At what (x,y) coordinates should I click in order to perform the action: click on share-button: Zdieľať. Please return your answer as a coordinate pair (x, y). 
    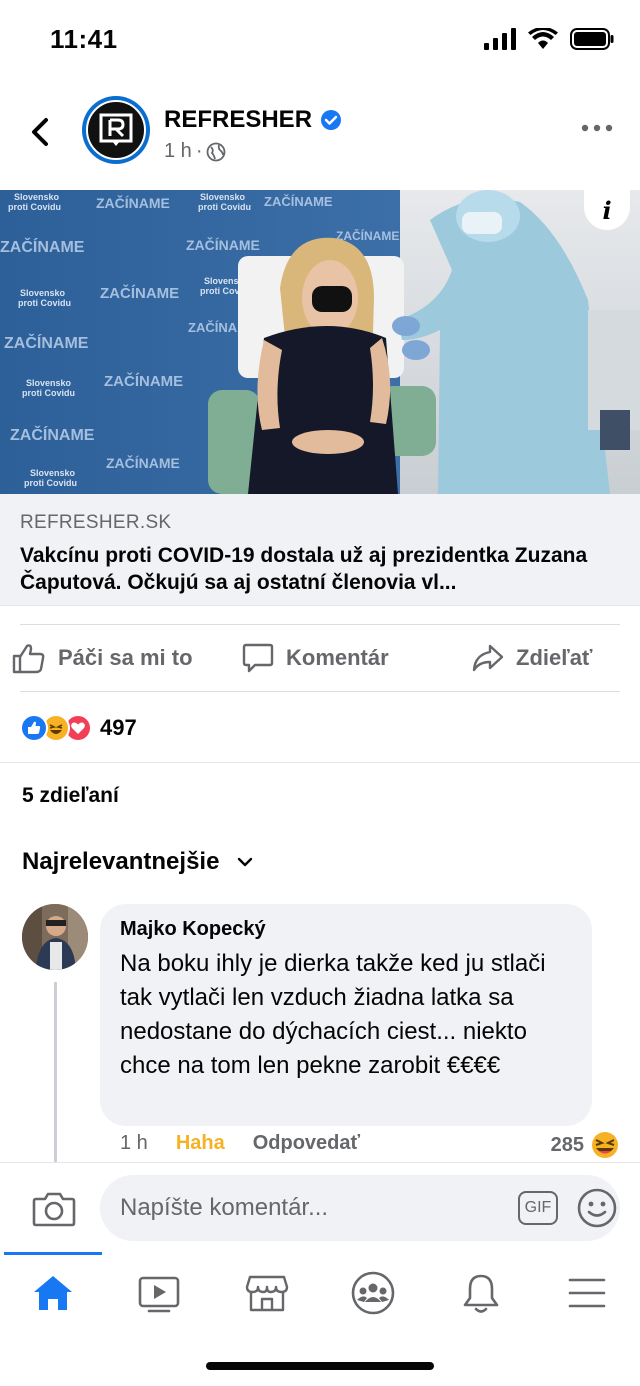
    Looking at the image, I should click on (532, 658).